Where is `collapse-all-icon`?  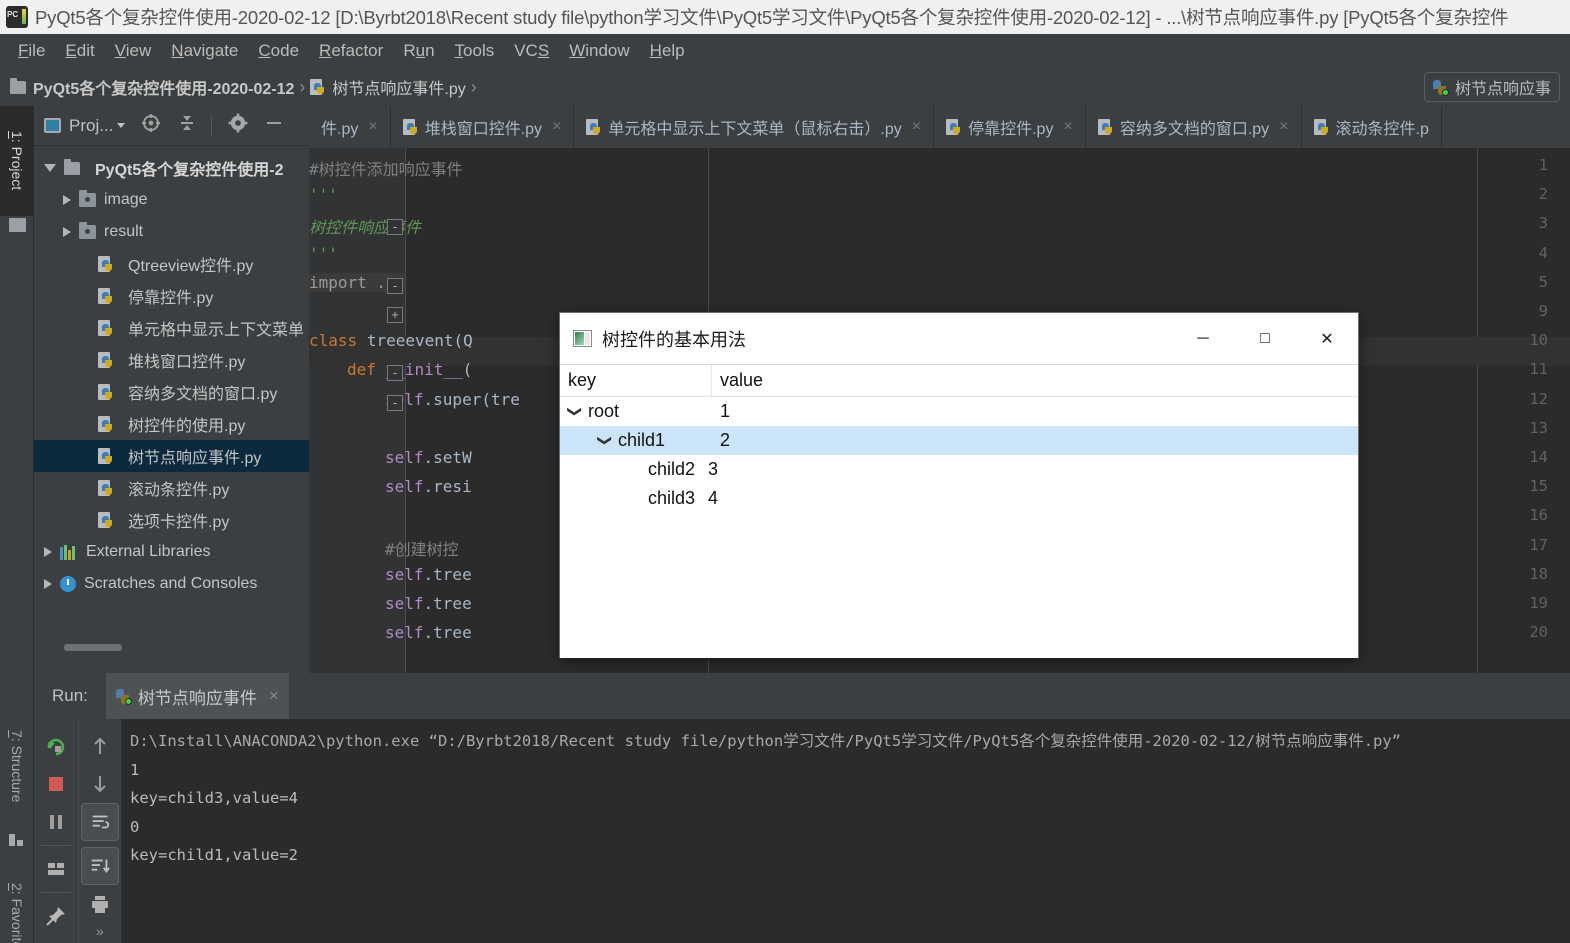
collapse-all-icon is located at coordinates (187, 125).